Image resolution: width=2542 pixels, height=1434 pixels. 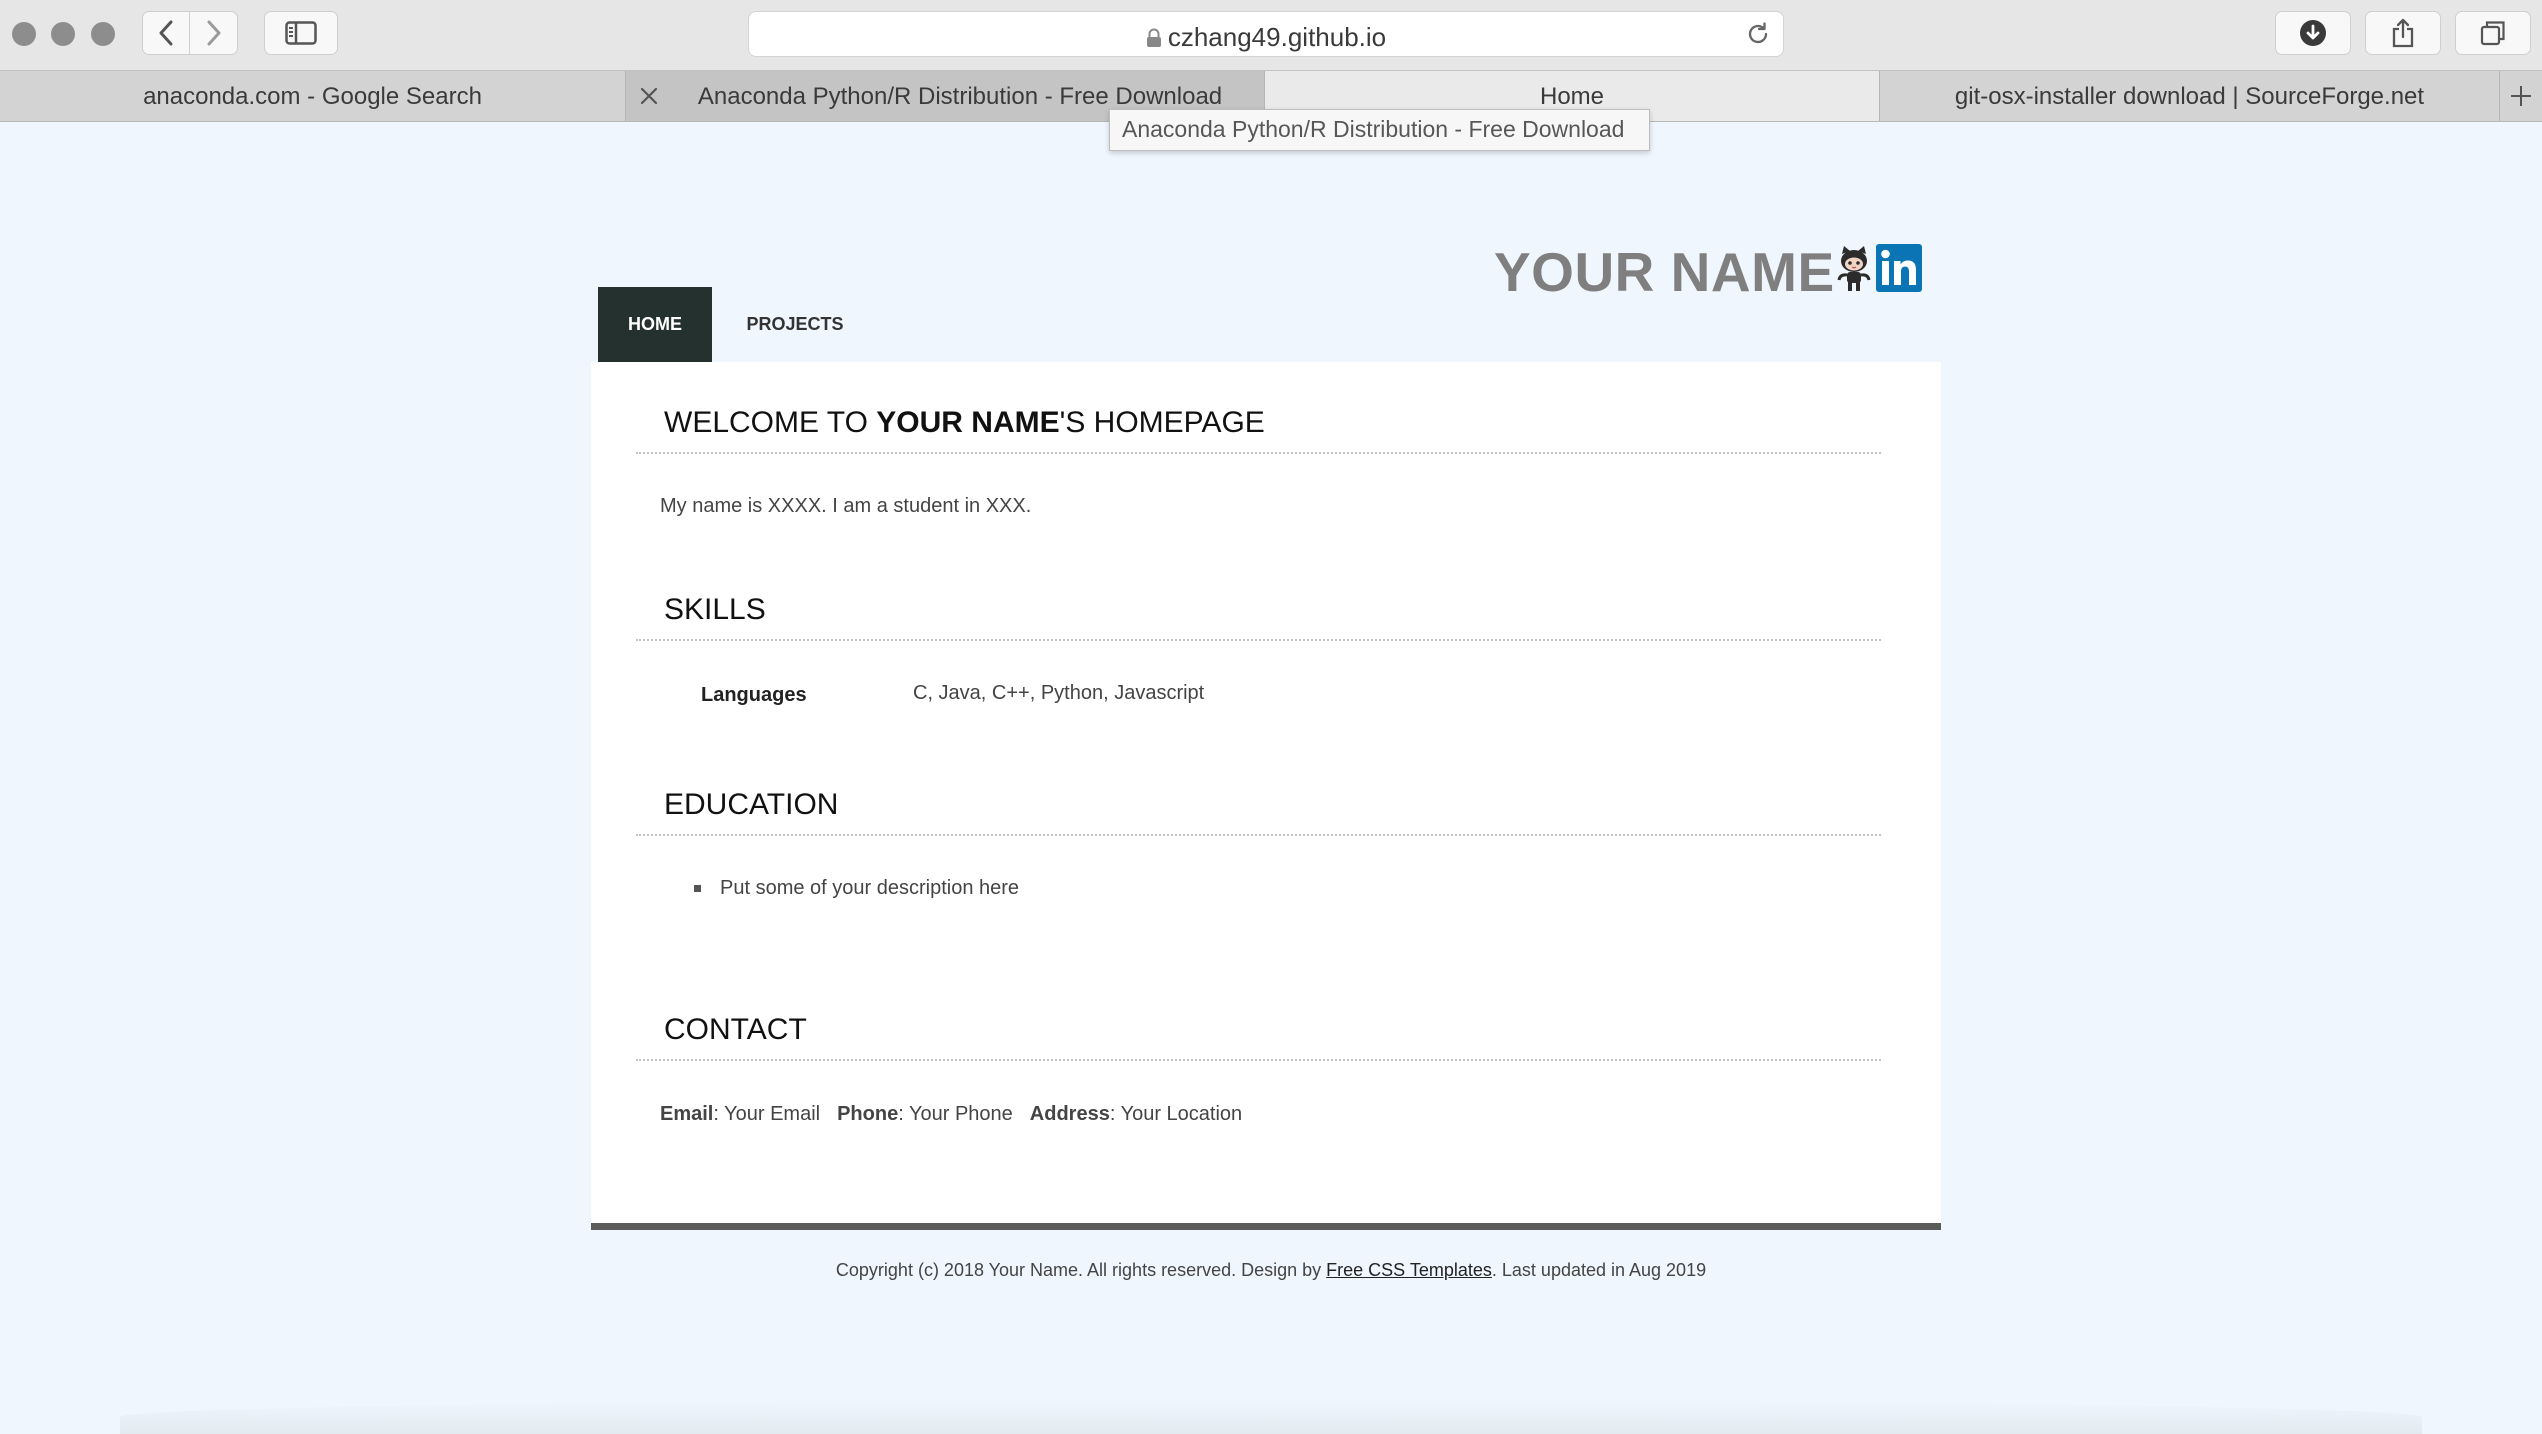 I want to click on downloads-button, so click(x=2313, y=33).